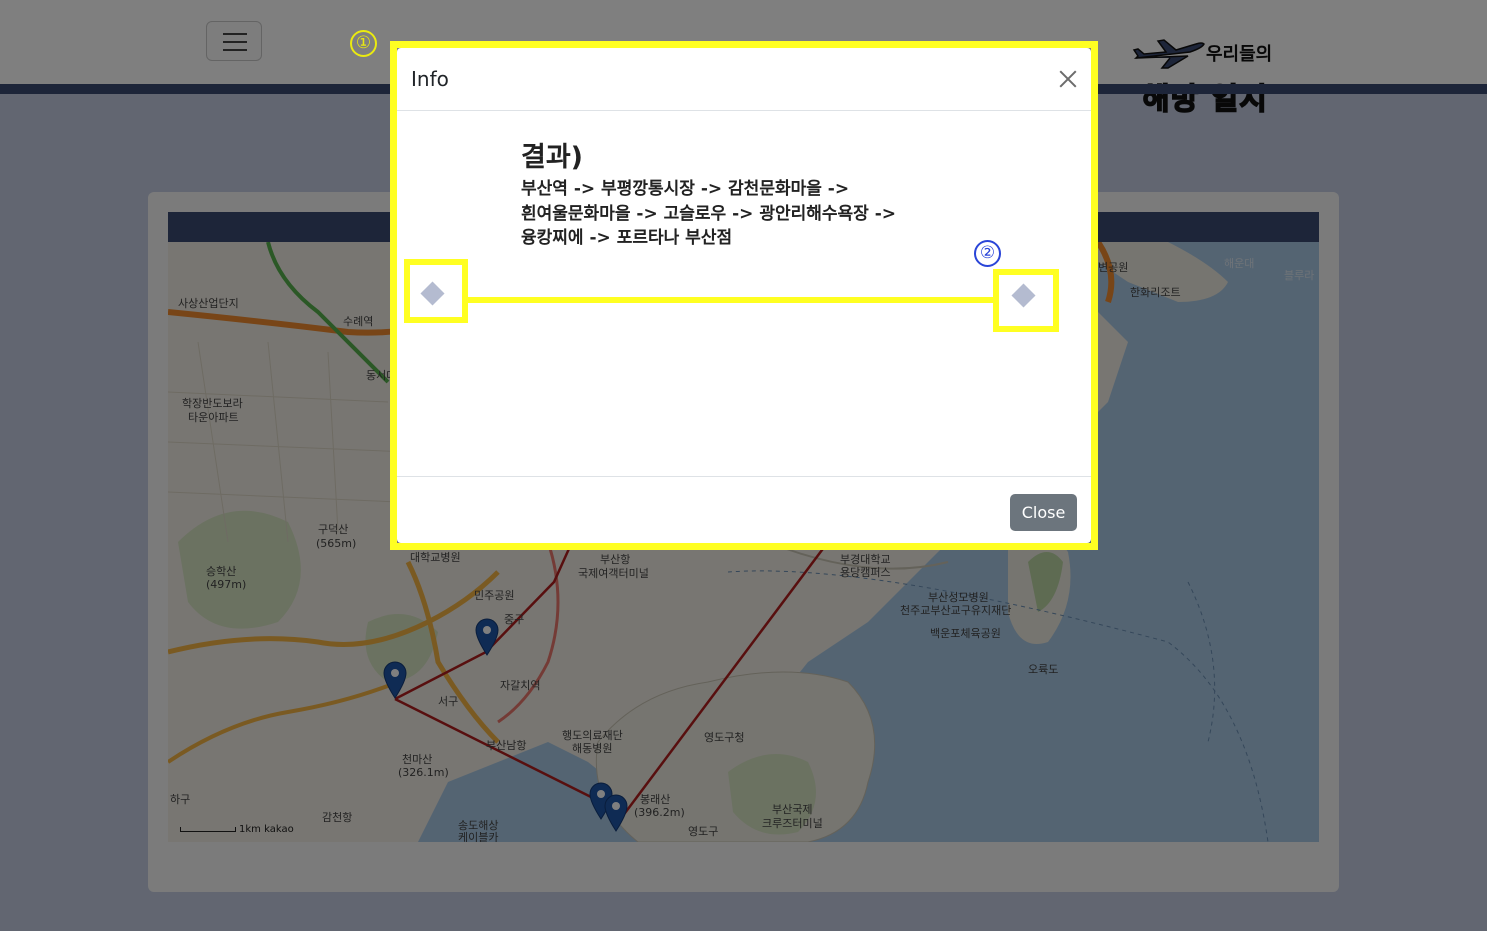  I want to click on annotation-number-1: ①, so click(363, 43).